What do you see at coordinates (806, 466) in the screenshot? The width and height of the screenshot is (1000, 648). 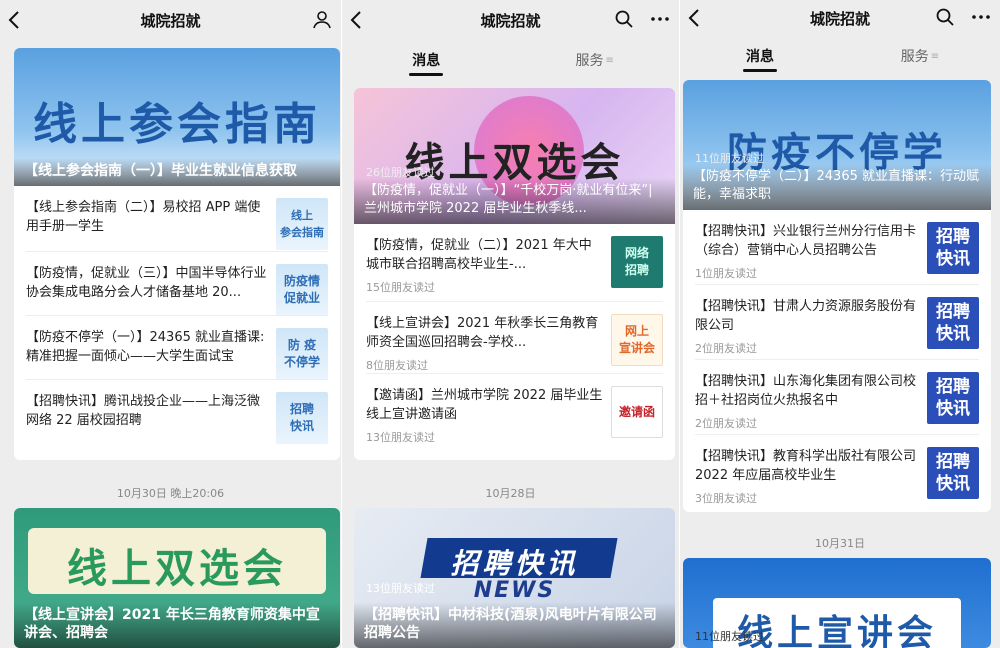 I see `item-title: 【招聘快讯】教育科学出版社有限公司 2022 年应届高校毕业生` at bounding box center [806, 466].